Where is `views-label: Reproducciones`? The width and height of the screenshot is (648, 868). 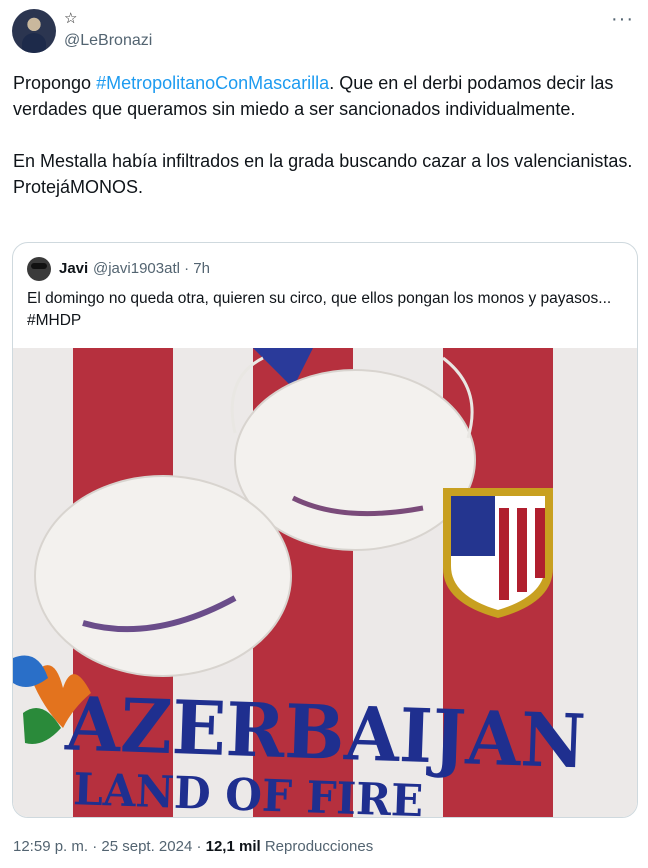 views-label: Reproducciones is located at coordinates (317, 846).